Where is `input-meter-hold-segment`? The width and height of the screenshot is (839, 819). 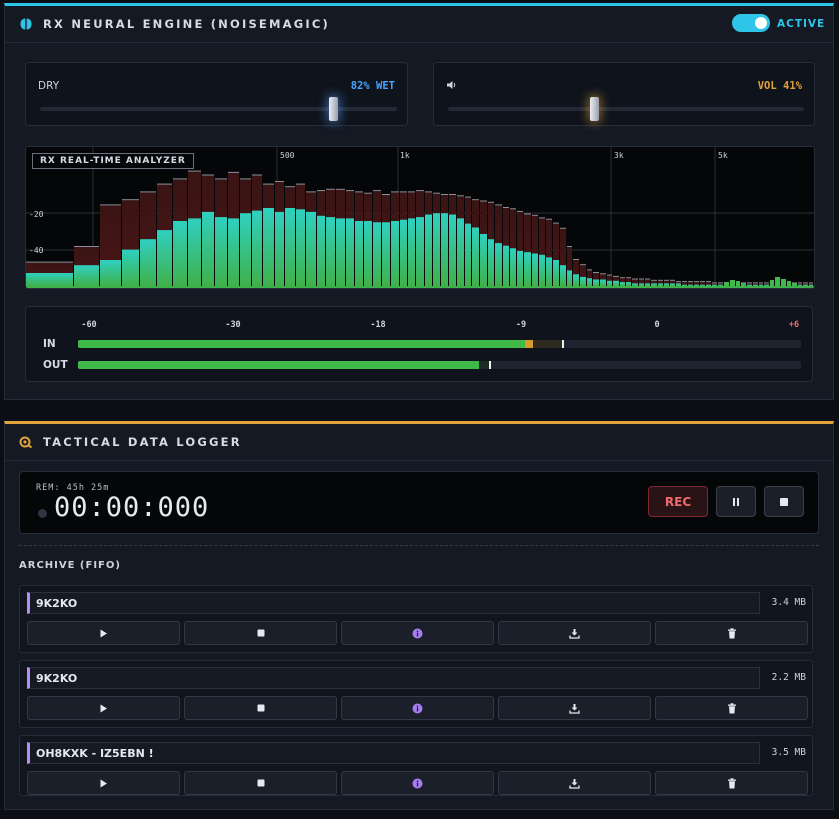
input-meter-hold-segment is located at coordinates (548, 344).